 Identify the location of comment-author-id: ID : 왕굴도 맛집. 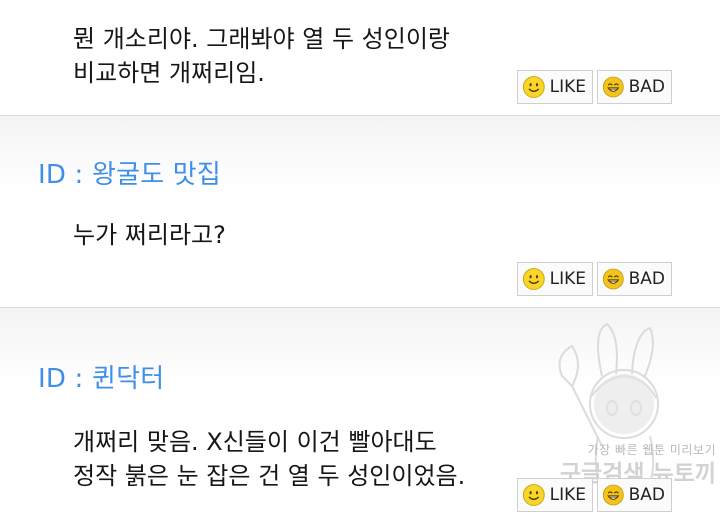
(130, 175).